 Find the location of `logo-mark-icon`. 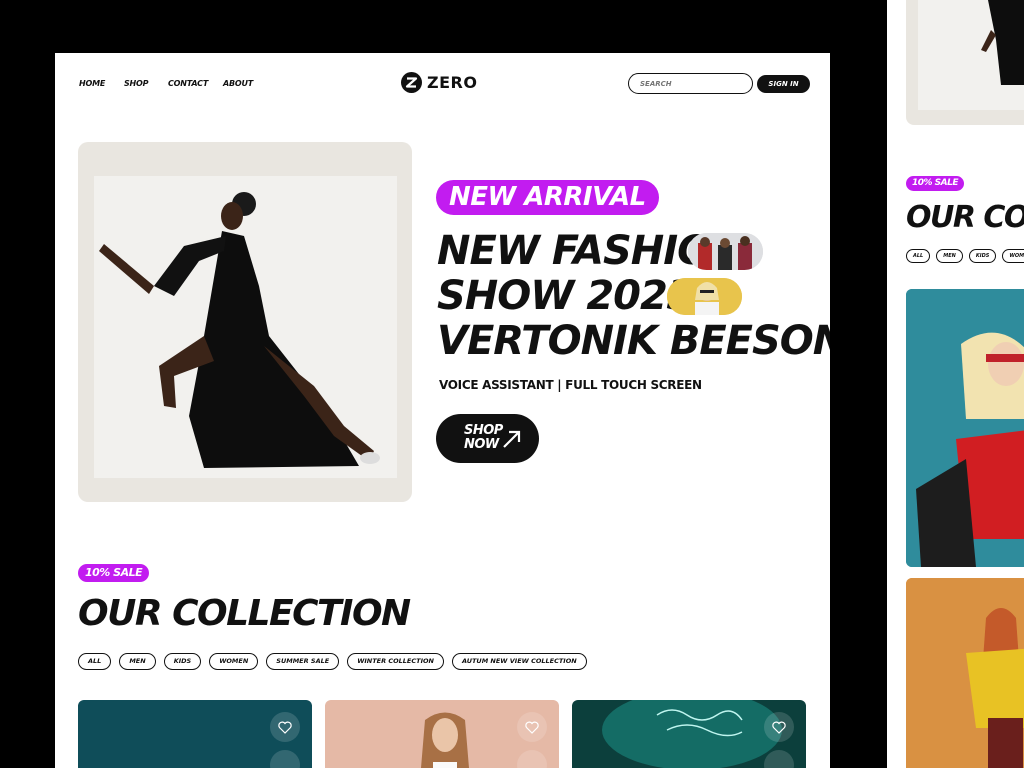

logo-mark-icon is located at coordinates (411, 82).